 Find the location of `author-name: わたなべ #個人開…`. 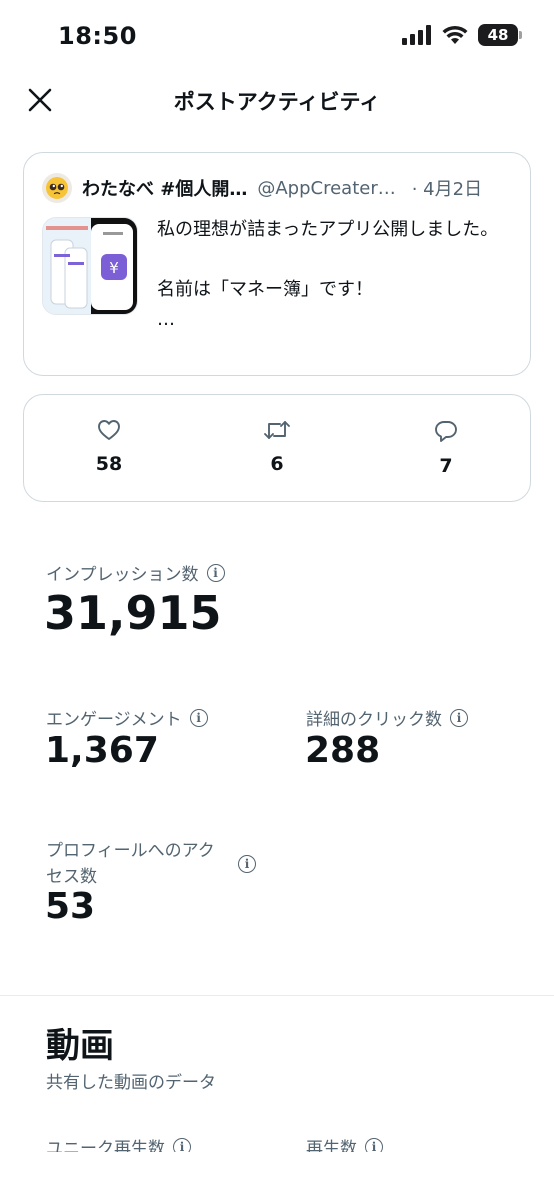

author-name: わたなべ #個人開… is located at coordinates (165, 189).